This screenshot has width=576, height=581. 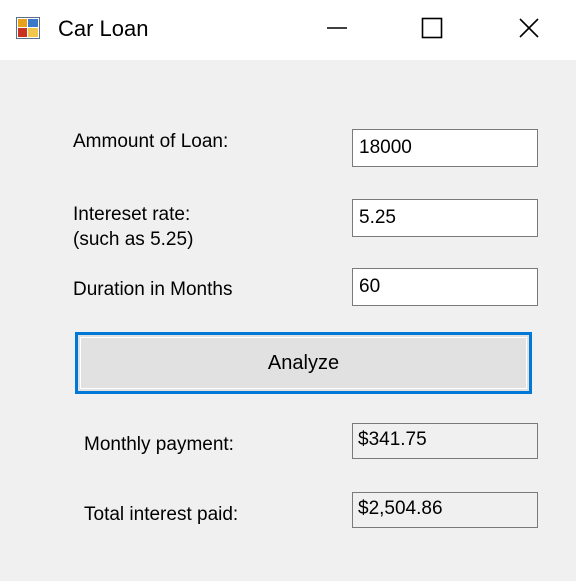 I want to click on loan-amount-label: Ammount of Loan:, so click(x=151, y=141).